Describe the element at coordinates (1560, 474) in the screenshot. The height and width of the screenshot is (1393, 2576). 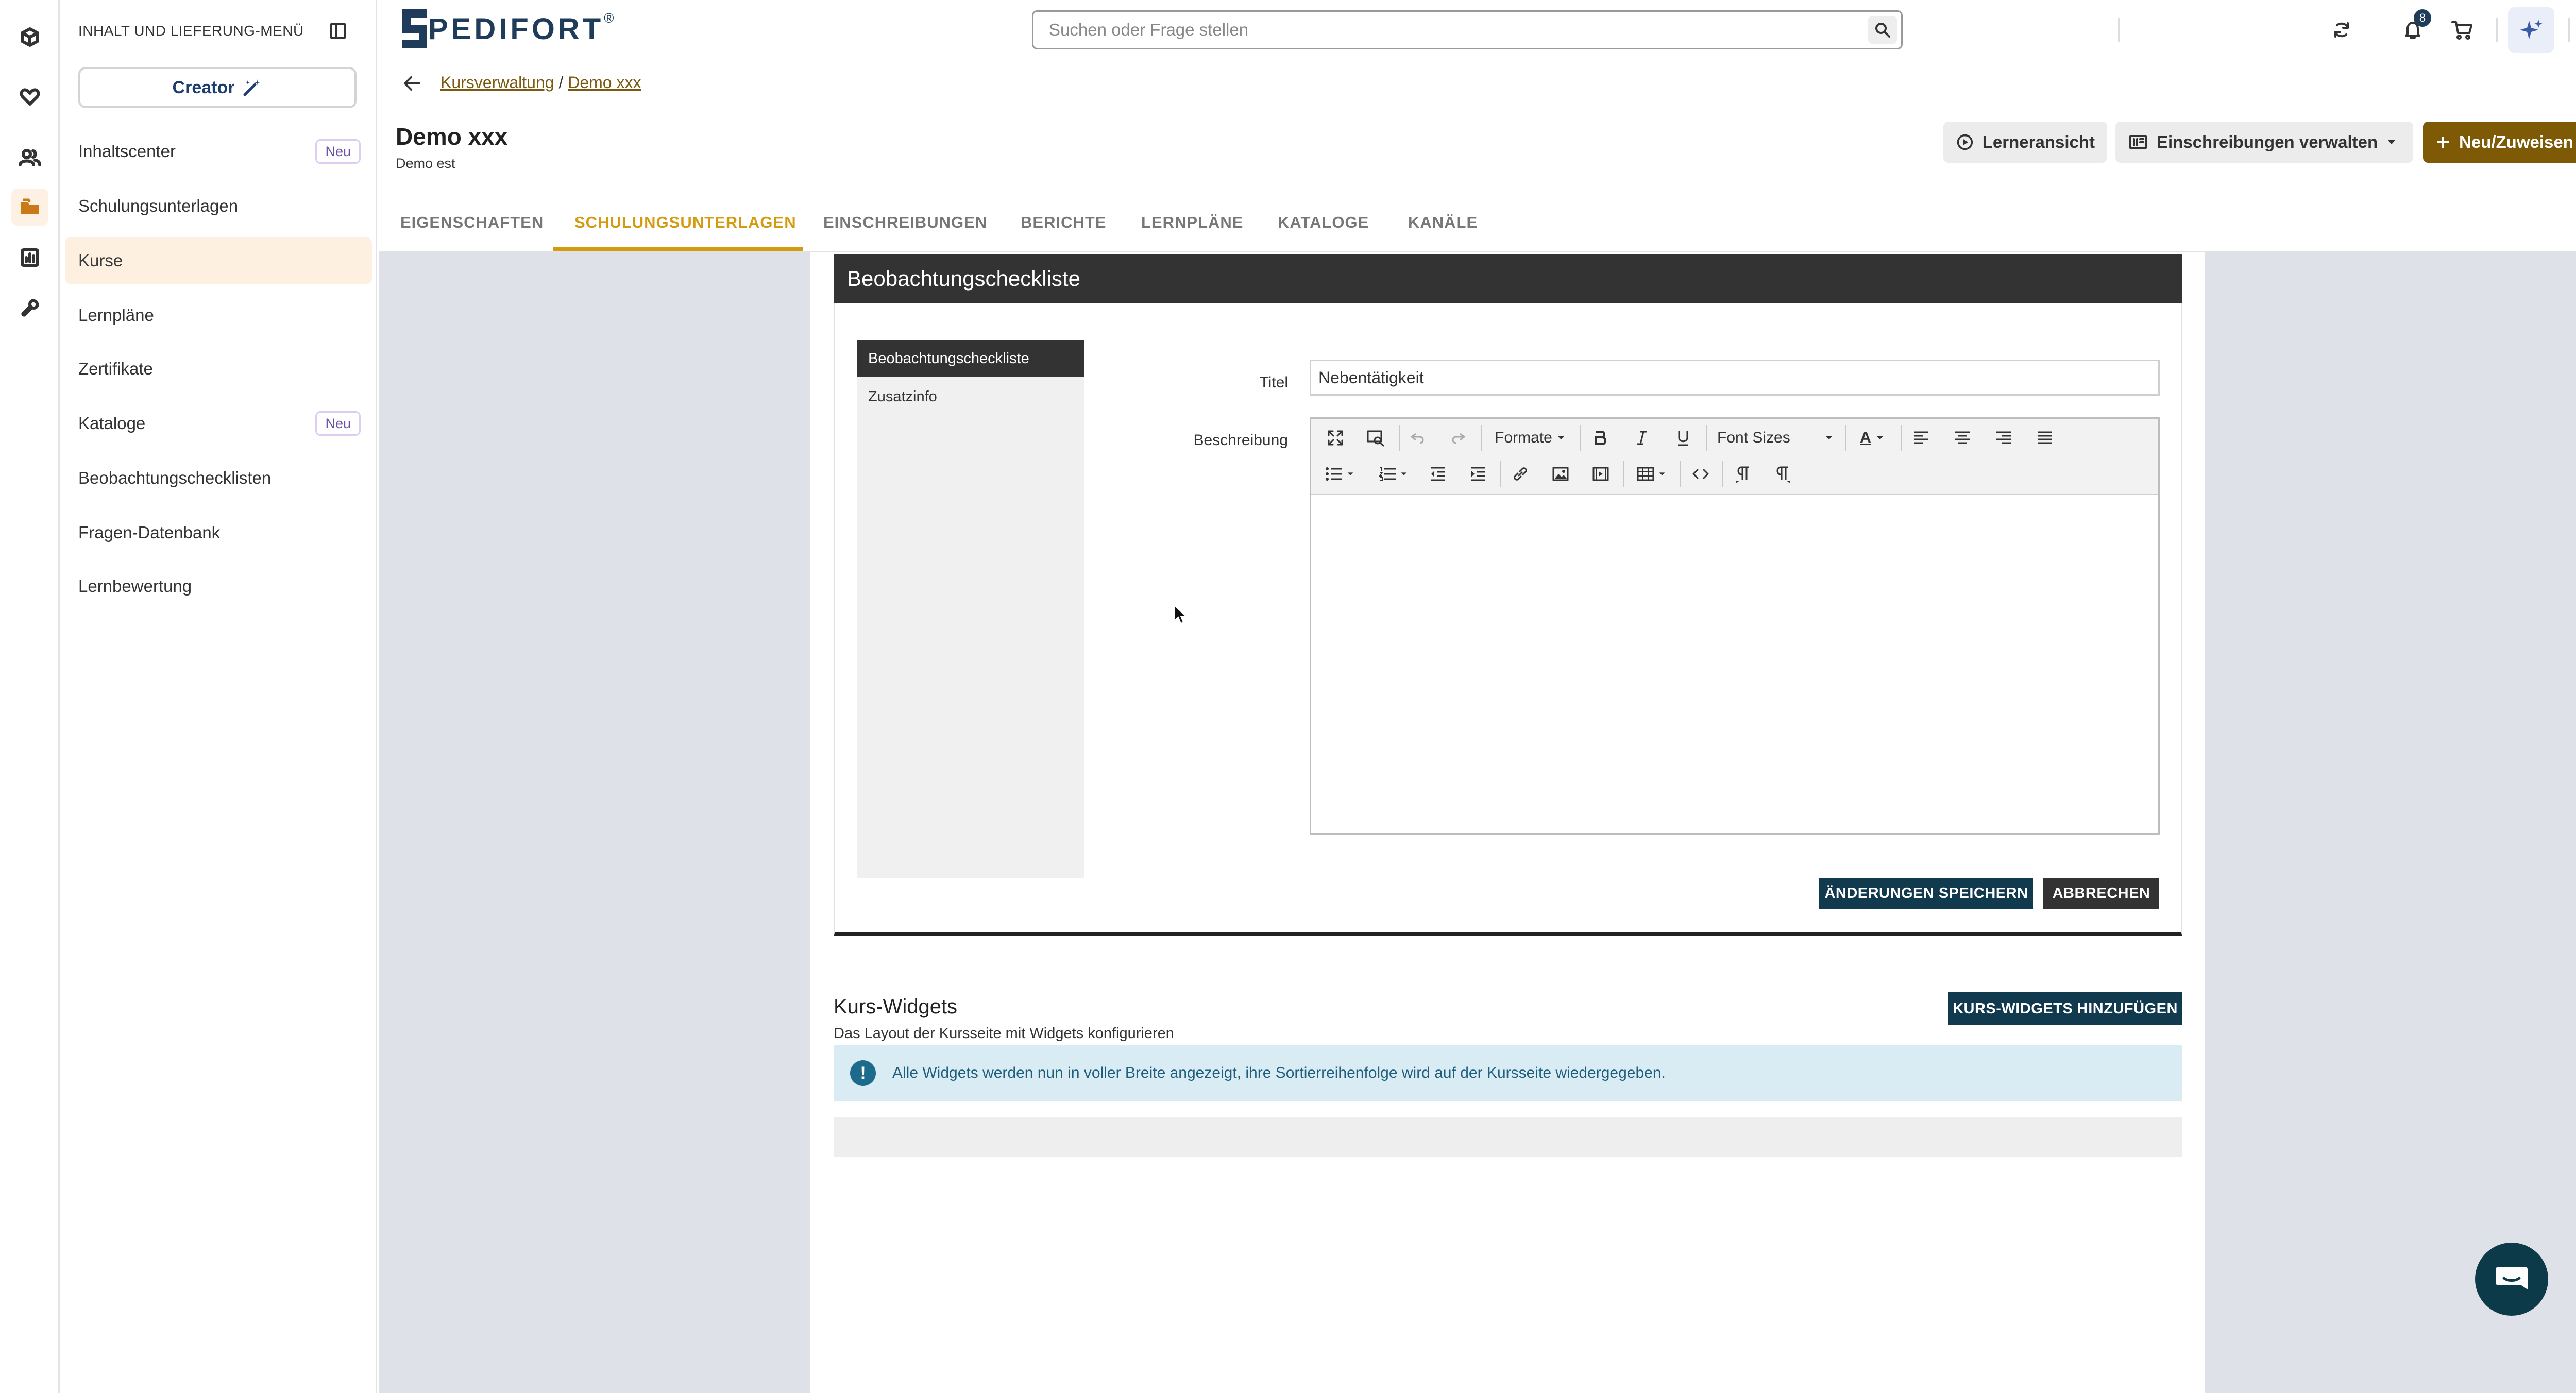
I see `insert-image-button` at that location.